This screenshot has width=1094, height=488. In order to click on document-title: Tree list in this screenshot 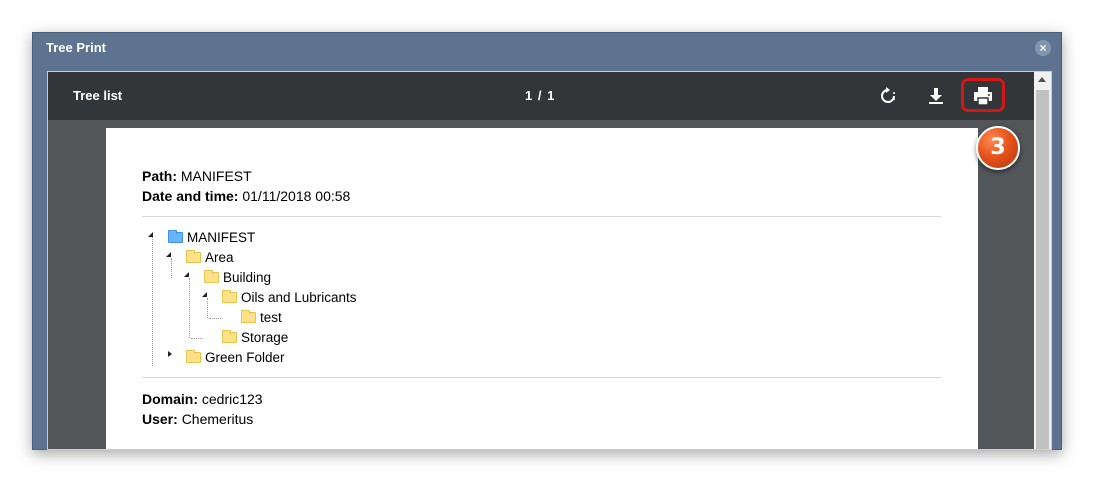, I will do `click(98, 95)`.